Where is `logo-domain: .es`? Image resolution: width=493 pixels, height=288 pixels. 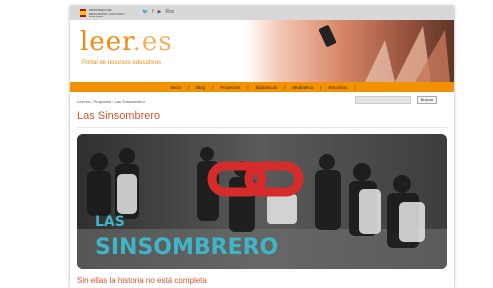 logo-domain: .es is located at coordinates (152, 42).